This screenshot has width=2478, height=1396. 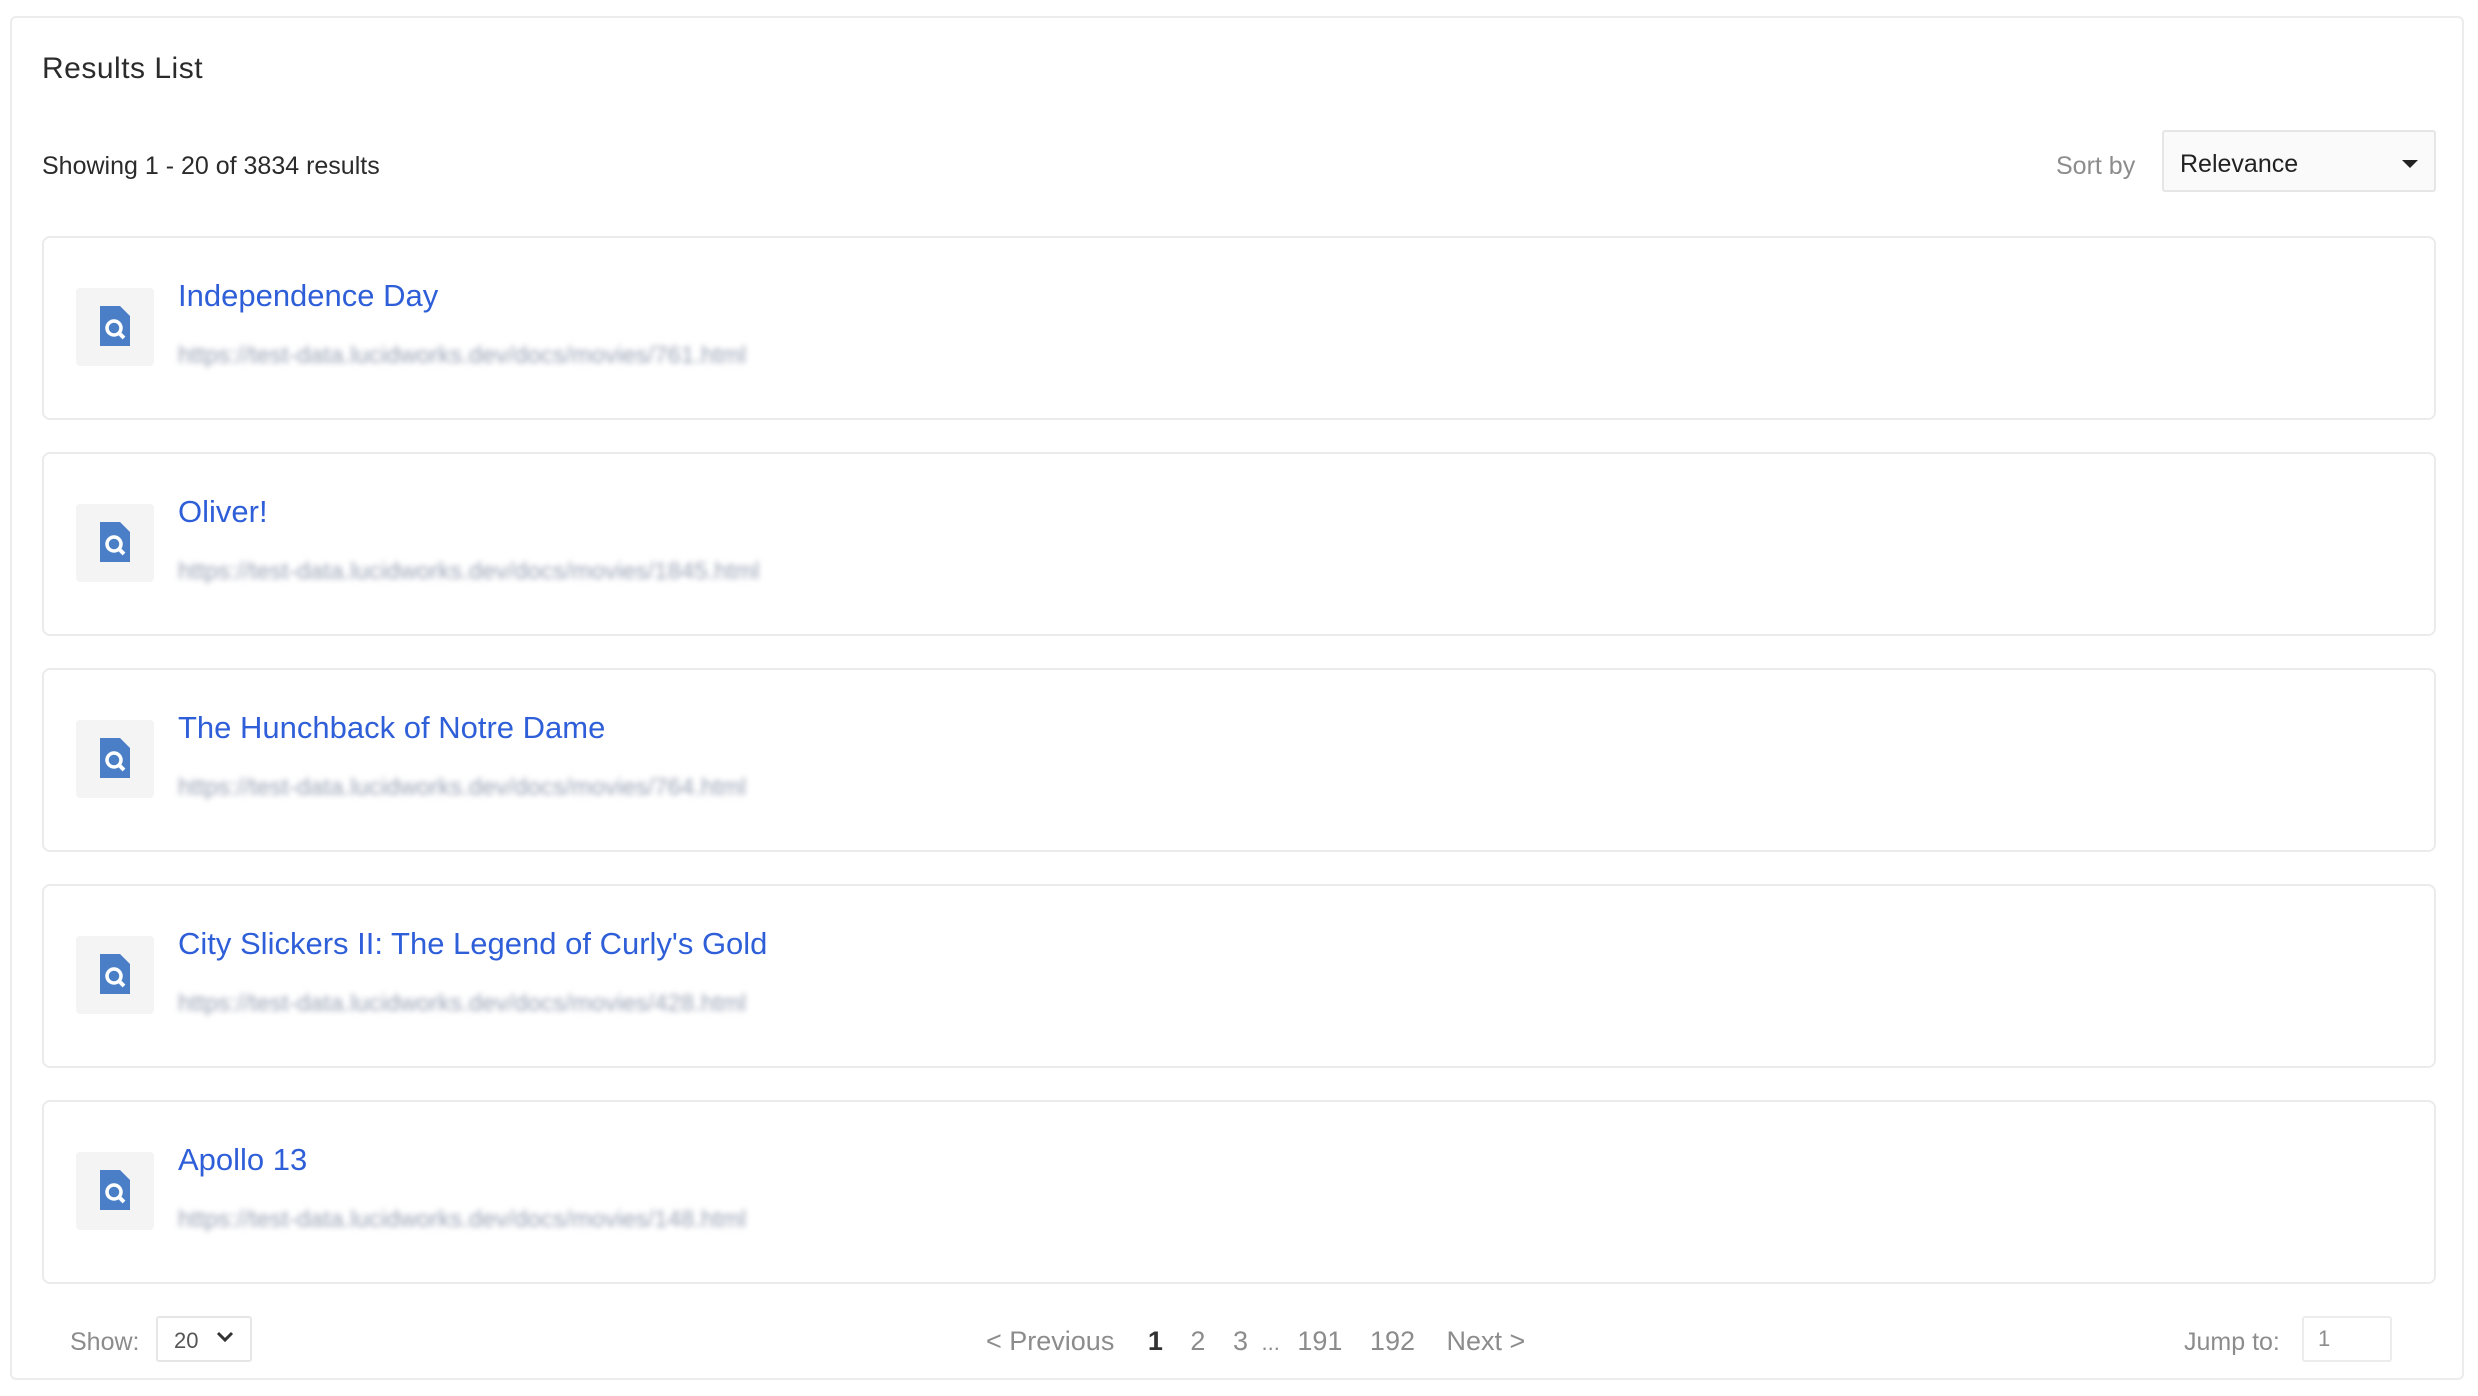 What do you see at coordinates (2239, 164) in the screenshot?
I see `sort-value: Relevance` at bounding box center [2239, 164].